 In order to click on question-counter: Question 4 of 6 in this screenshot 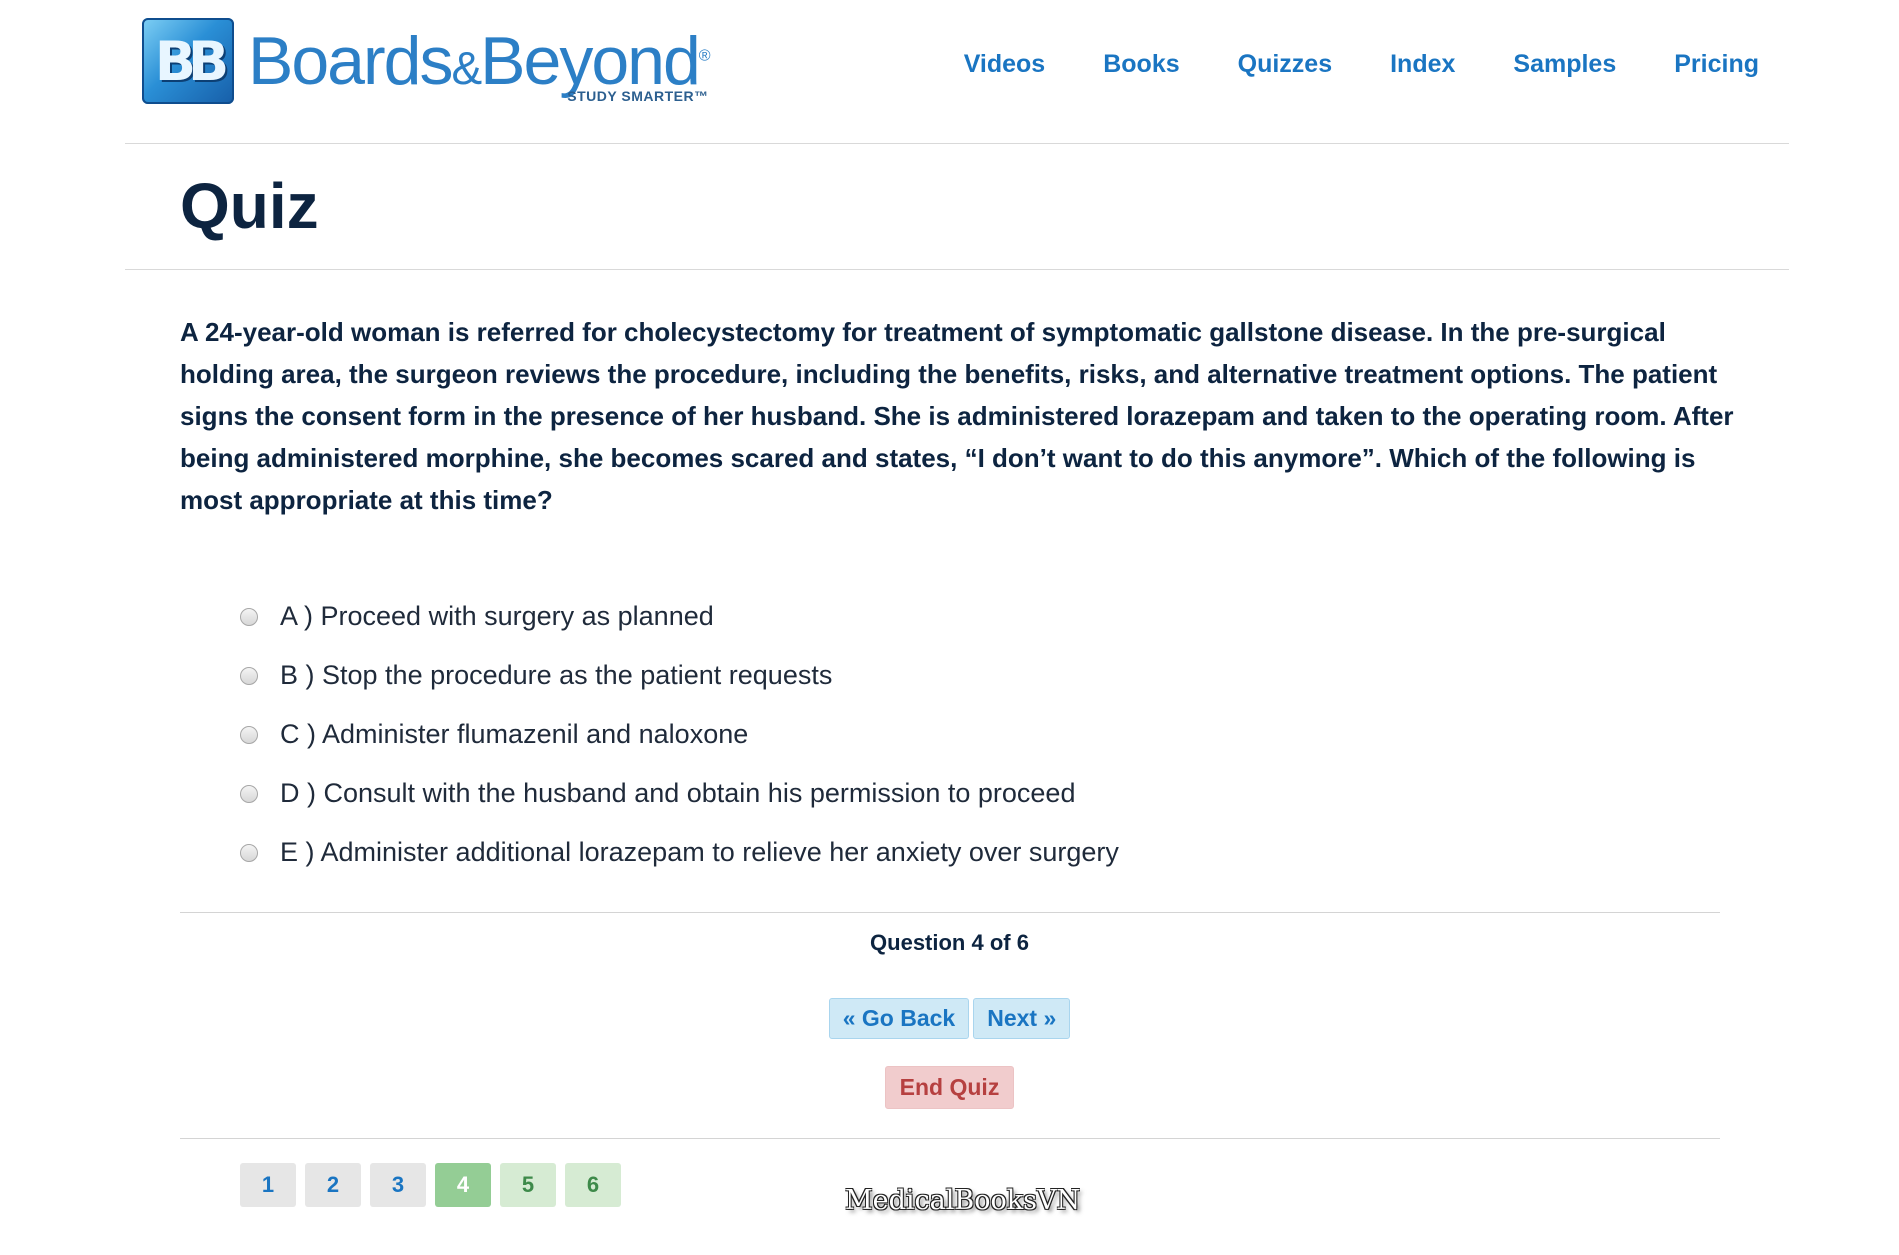, I will do `click(949, 942)`.